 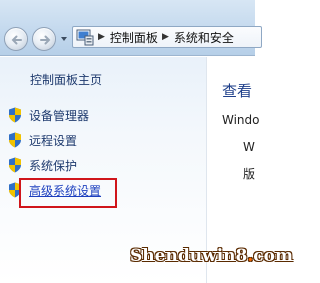 What do you see at coordinates (53, 140) in the screenshot?
I see `task-label: 远程设置` at bounding box center [53, 140].